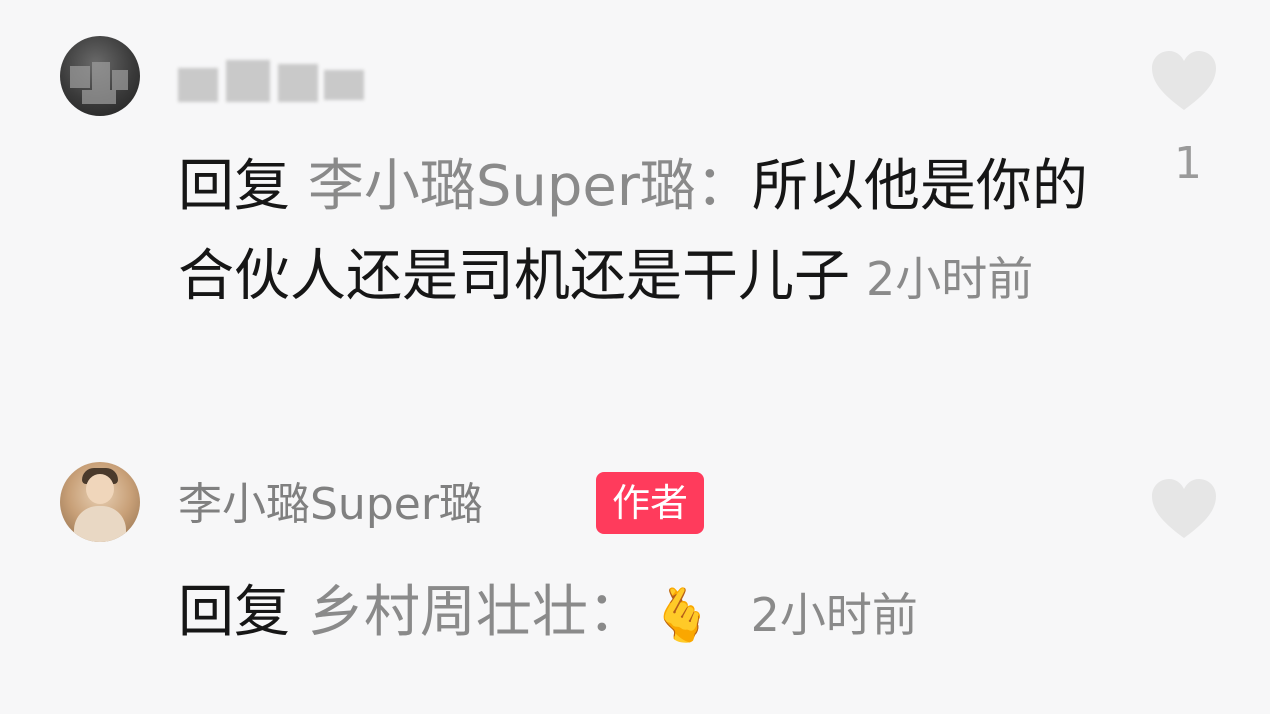 This screenshot has height=714, width=1270. I want to click on like-count: 1, so click(1188, 163).